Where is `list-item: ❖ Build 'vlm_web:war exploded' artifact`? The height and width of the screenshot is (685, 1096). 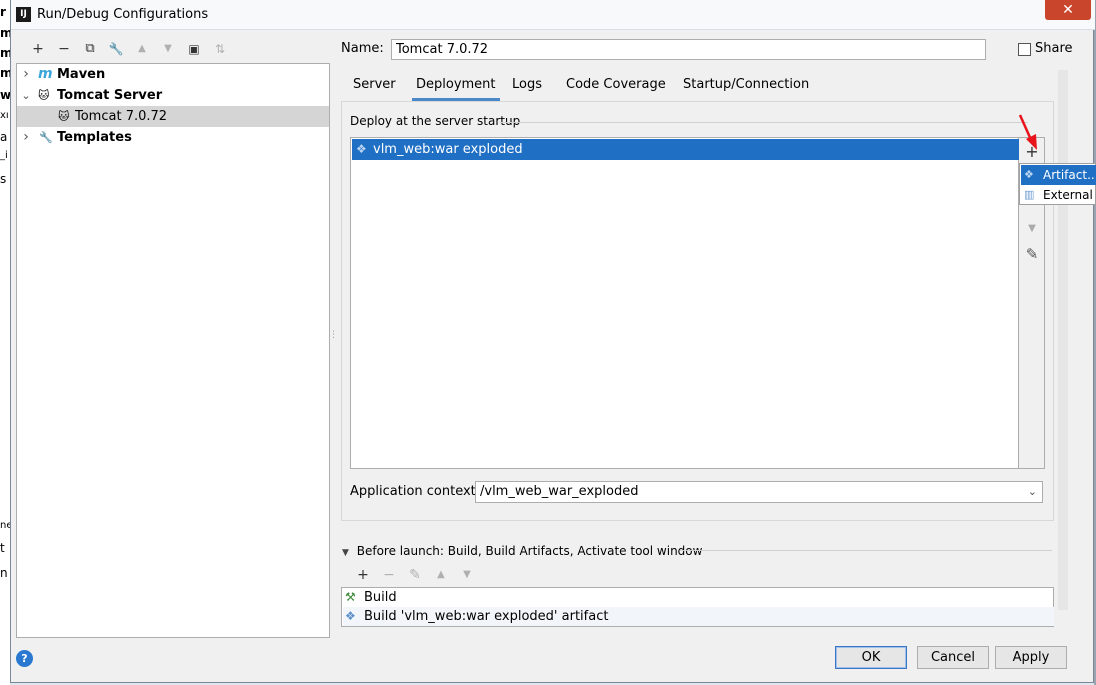
list-item: ❖ Build 'vlm_web:war exploded' artifact is located at coordinates (698, 616).